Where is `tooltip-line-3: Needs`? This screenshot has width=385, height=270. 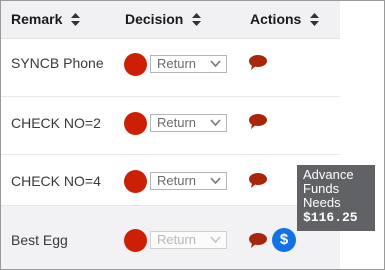
tooltip-line-3: Needs is located at coordinates (322, 202).